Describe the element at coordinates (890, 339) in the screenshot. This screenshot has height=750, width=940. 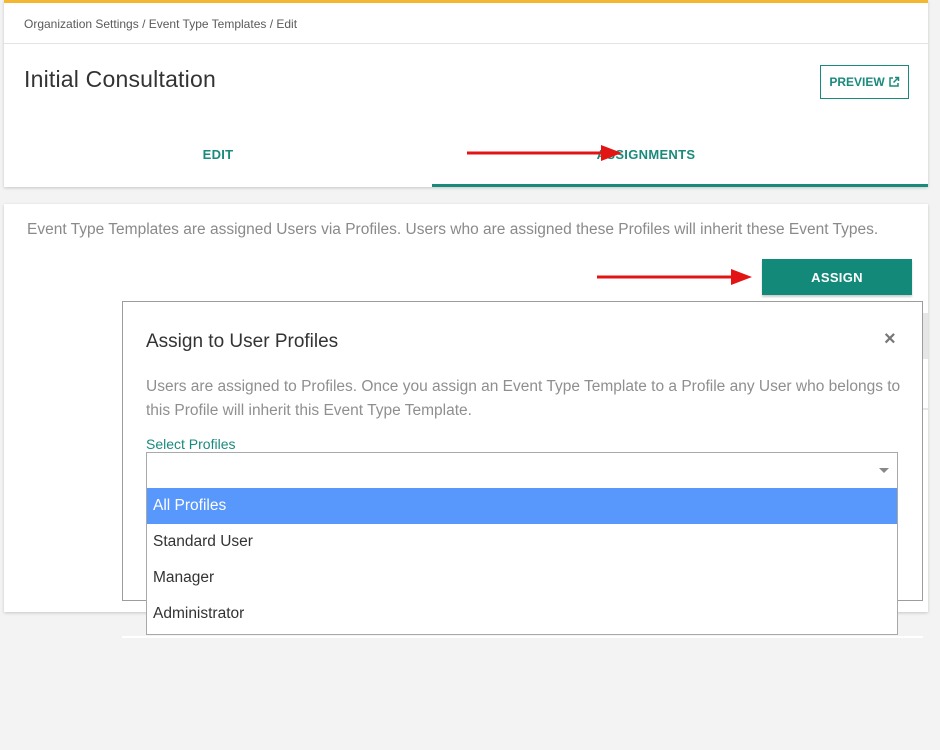
I see `close-icon: ×` at that location.